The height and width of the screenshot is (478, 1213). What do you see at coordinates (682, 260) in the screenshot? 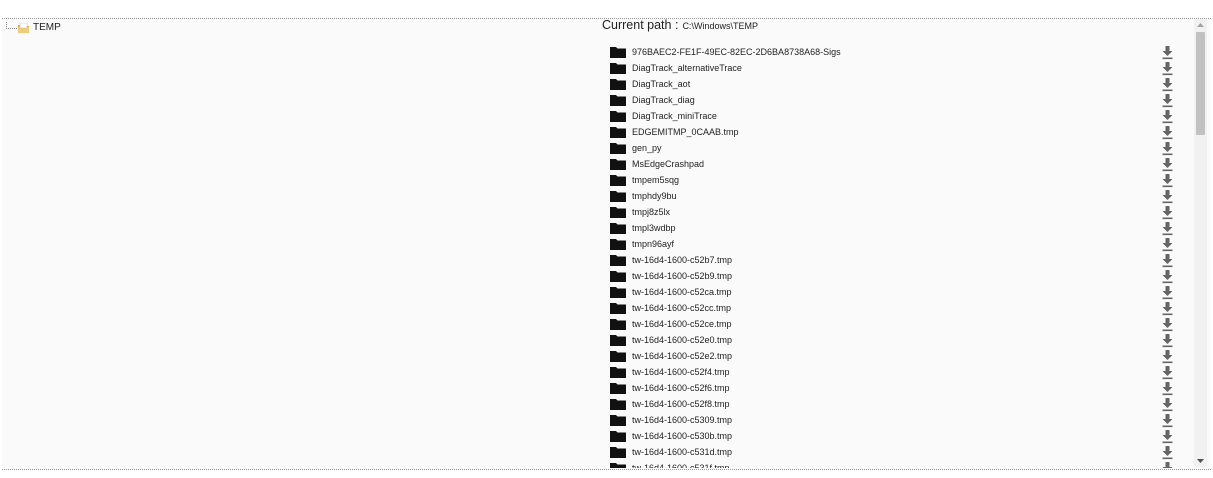
I see `file-name: tw-16d4-1600-c52b7.tmp` at bounding box center [682, 260].